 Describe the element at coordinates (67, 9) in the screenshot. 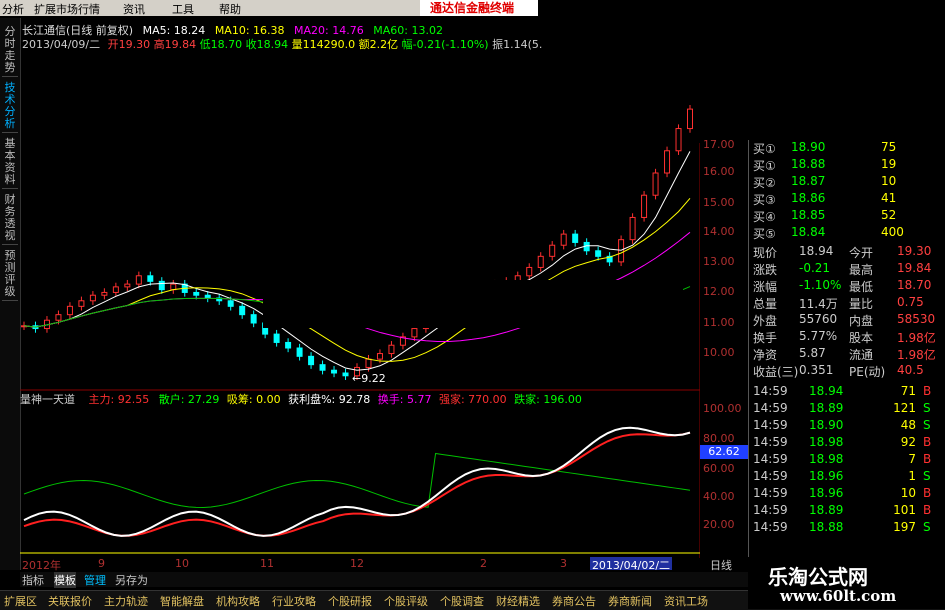

I see `menu-item-ext-market: 扩展市场行情` at that location.